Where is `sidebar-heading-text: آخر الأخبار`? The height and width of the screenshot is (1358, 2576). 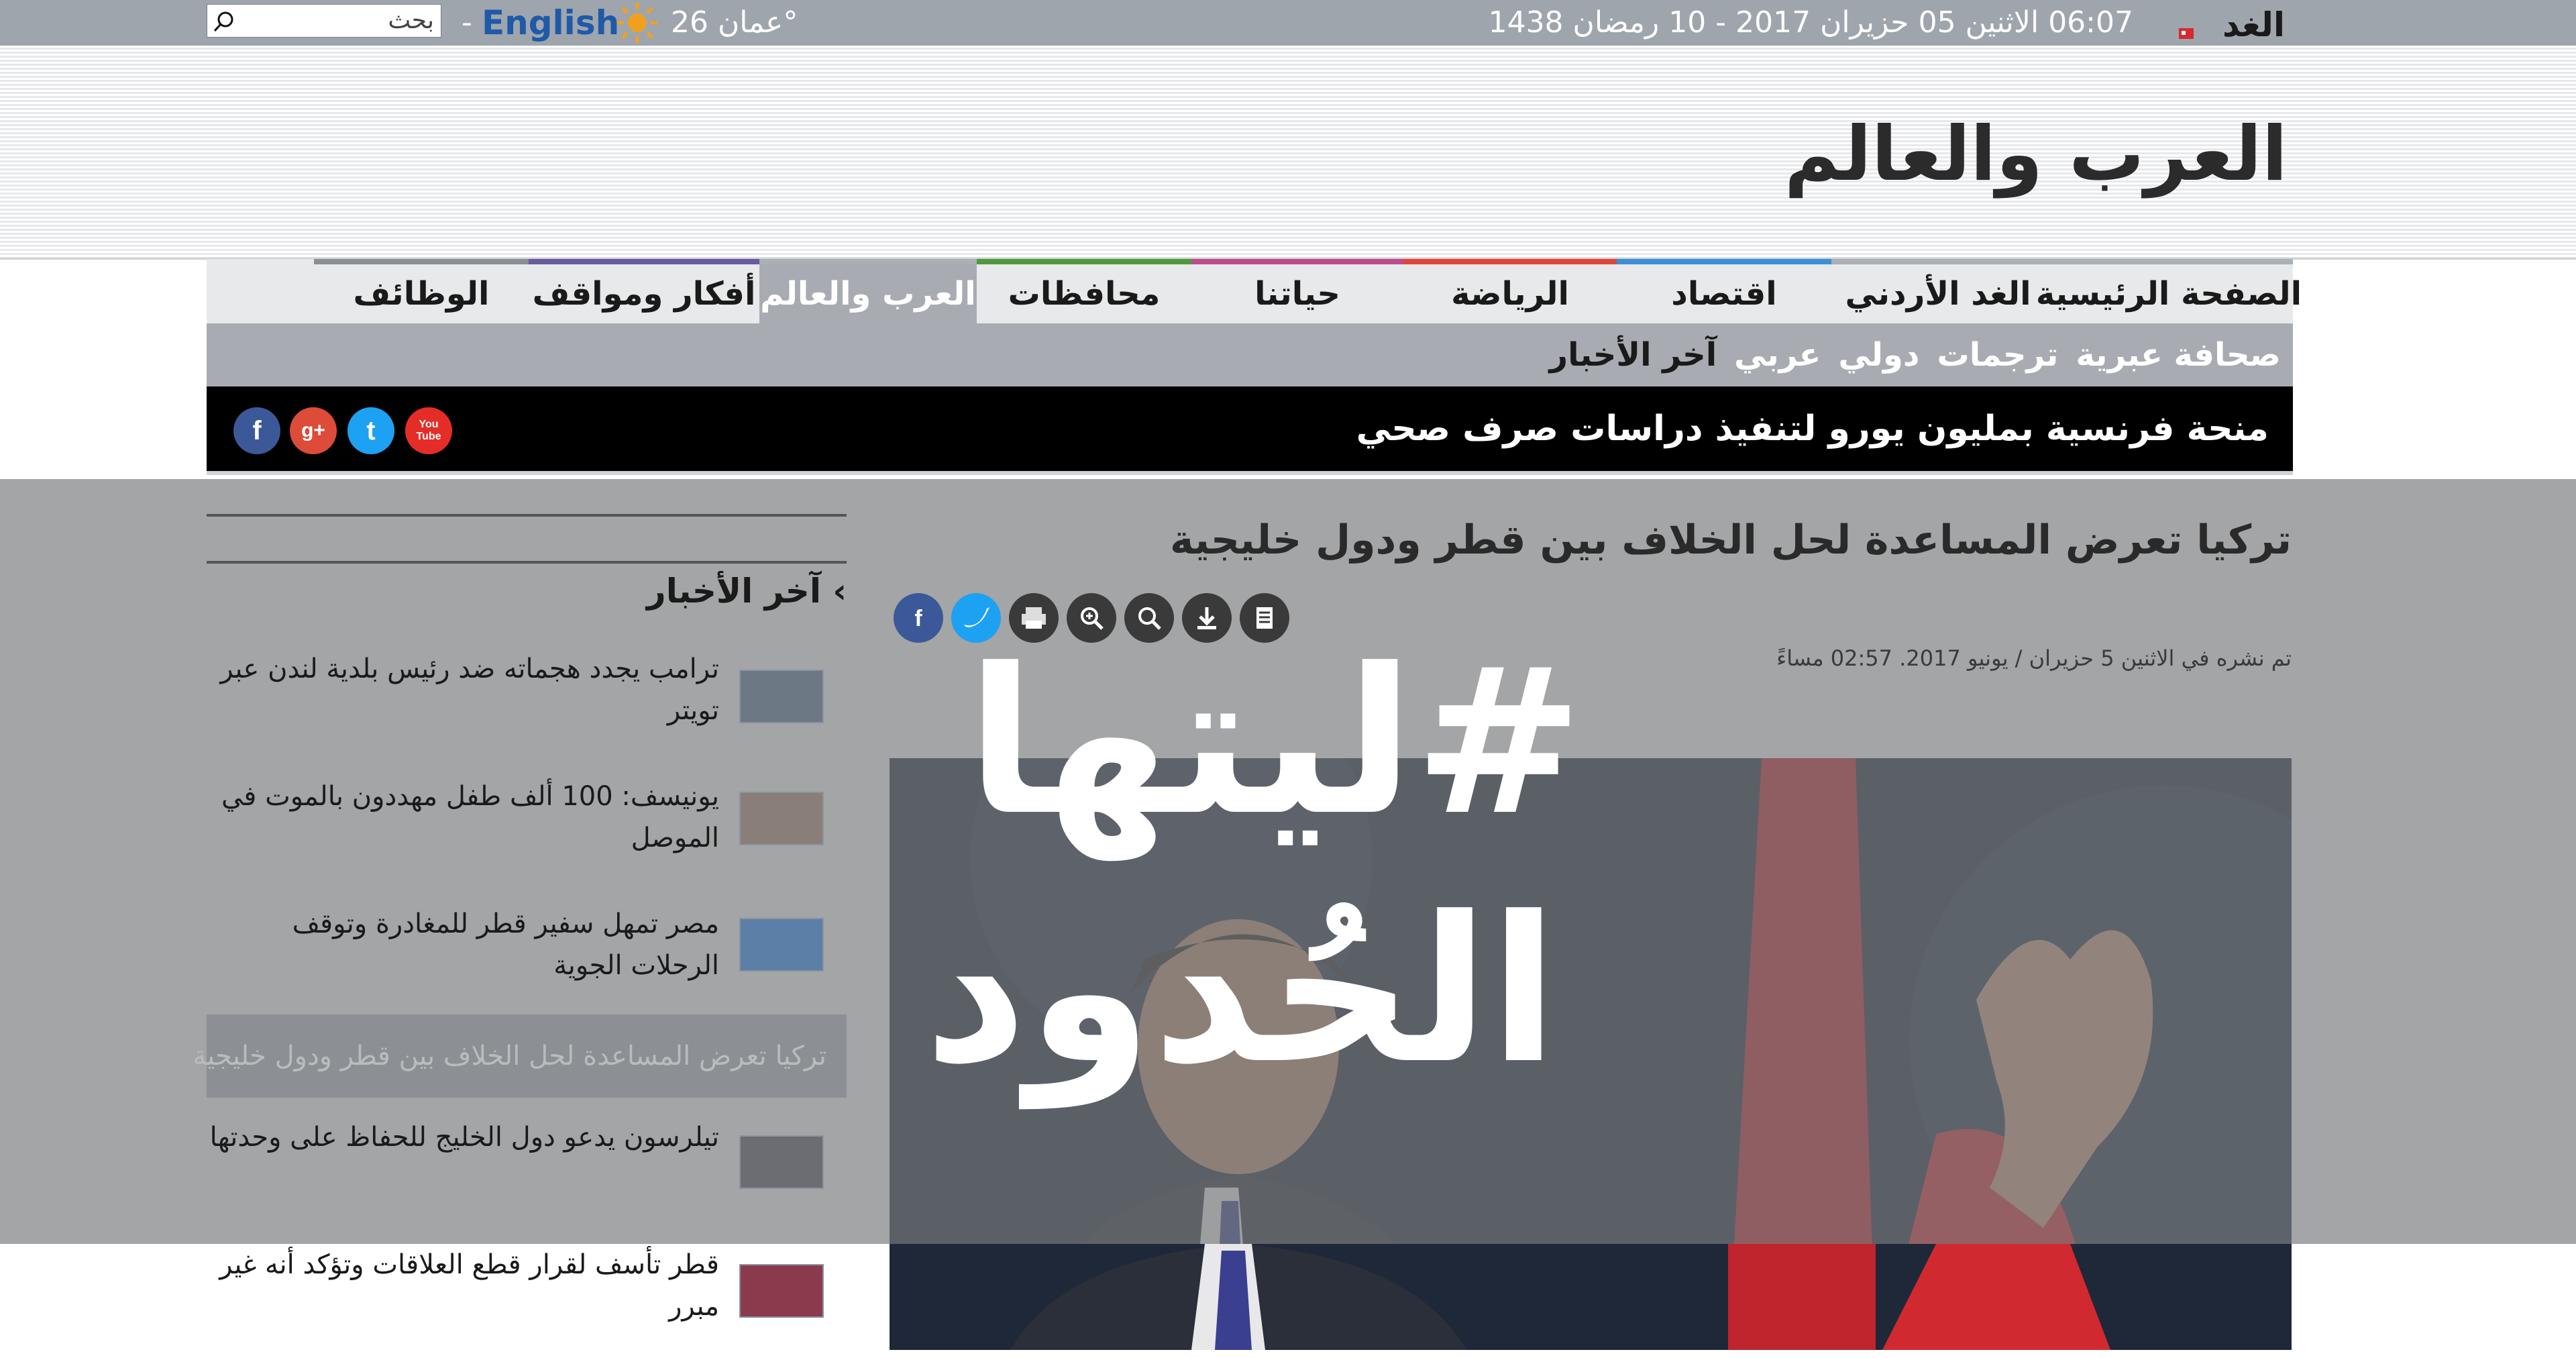
sidebar-heading-text: آخر الأخبار is located at coordinates (733, 591).